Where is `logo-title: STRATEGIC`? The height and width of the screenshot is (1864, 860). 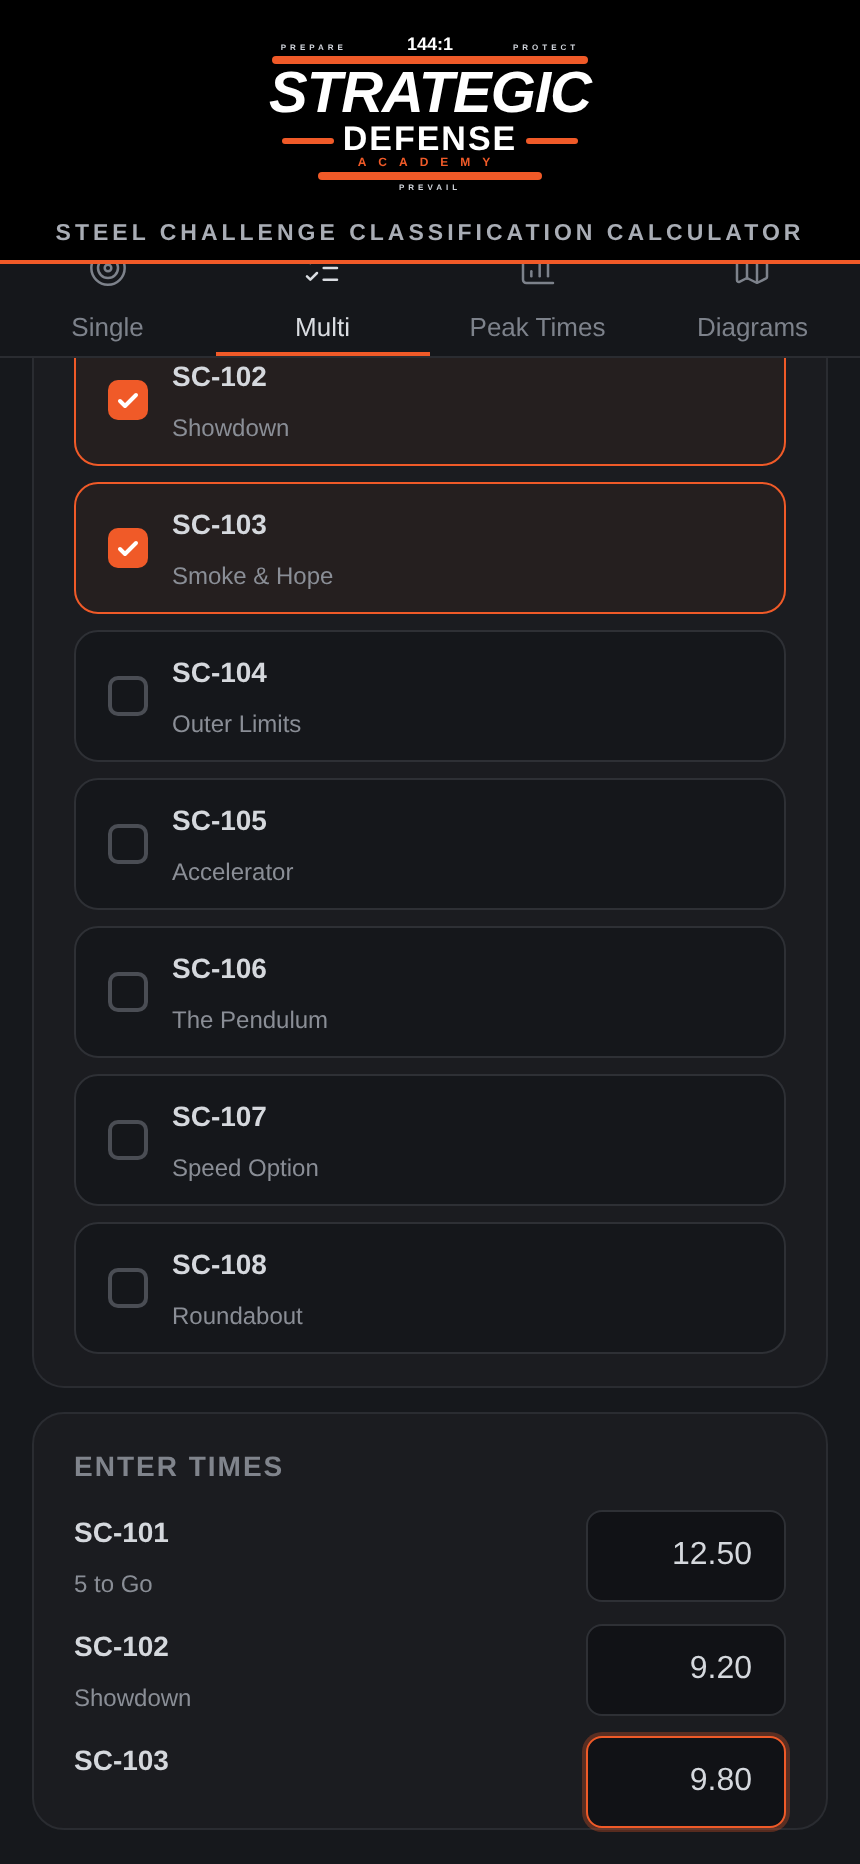 logo-title: STRATEGIC is located at coordinates (430, 94).